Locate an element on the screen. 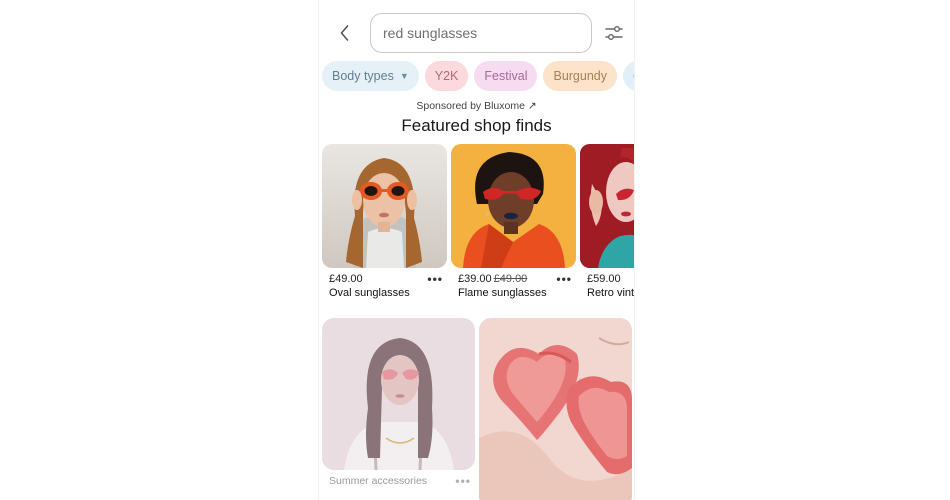  chevron-left-icon is located at coordinates (344, 33).